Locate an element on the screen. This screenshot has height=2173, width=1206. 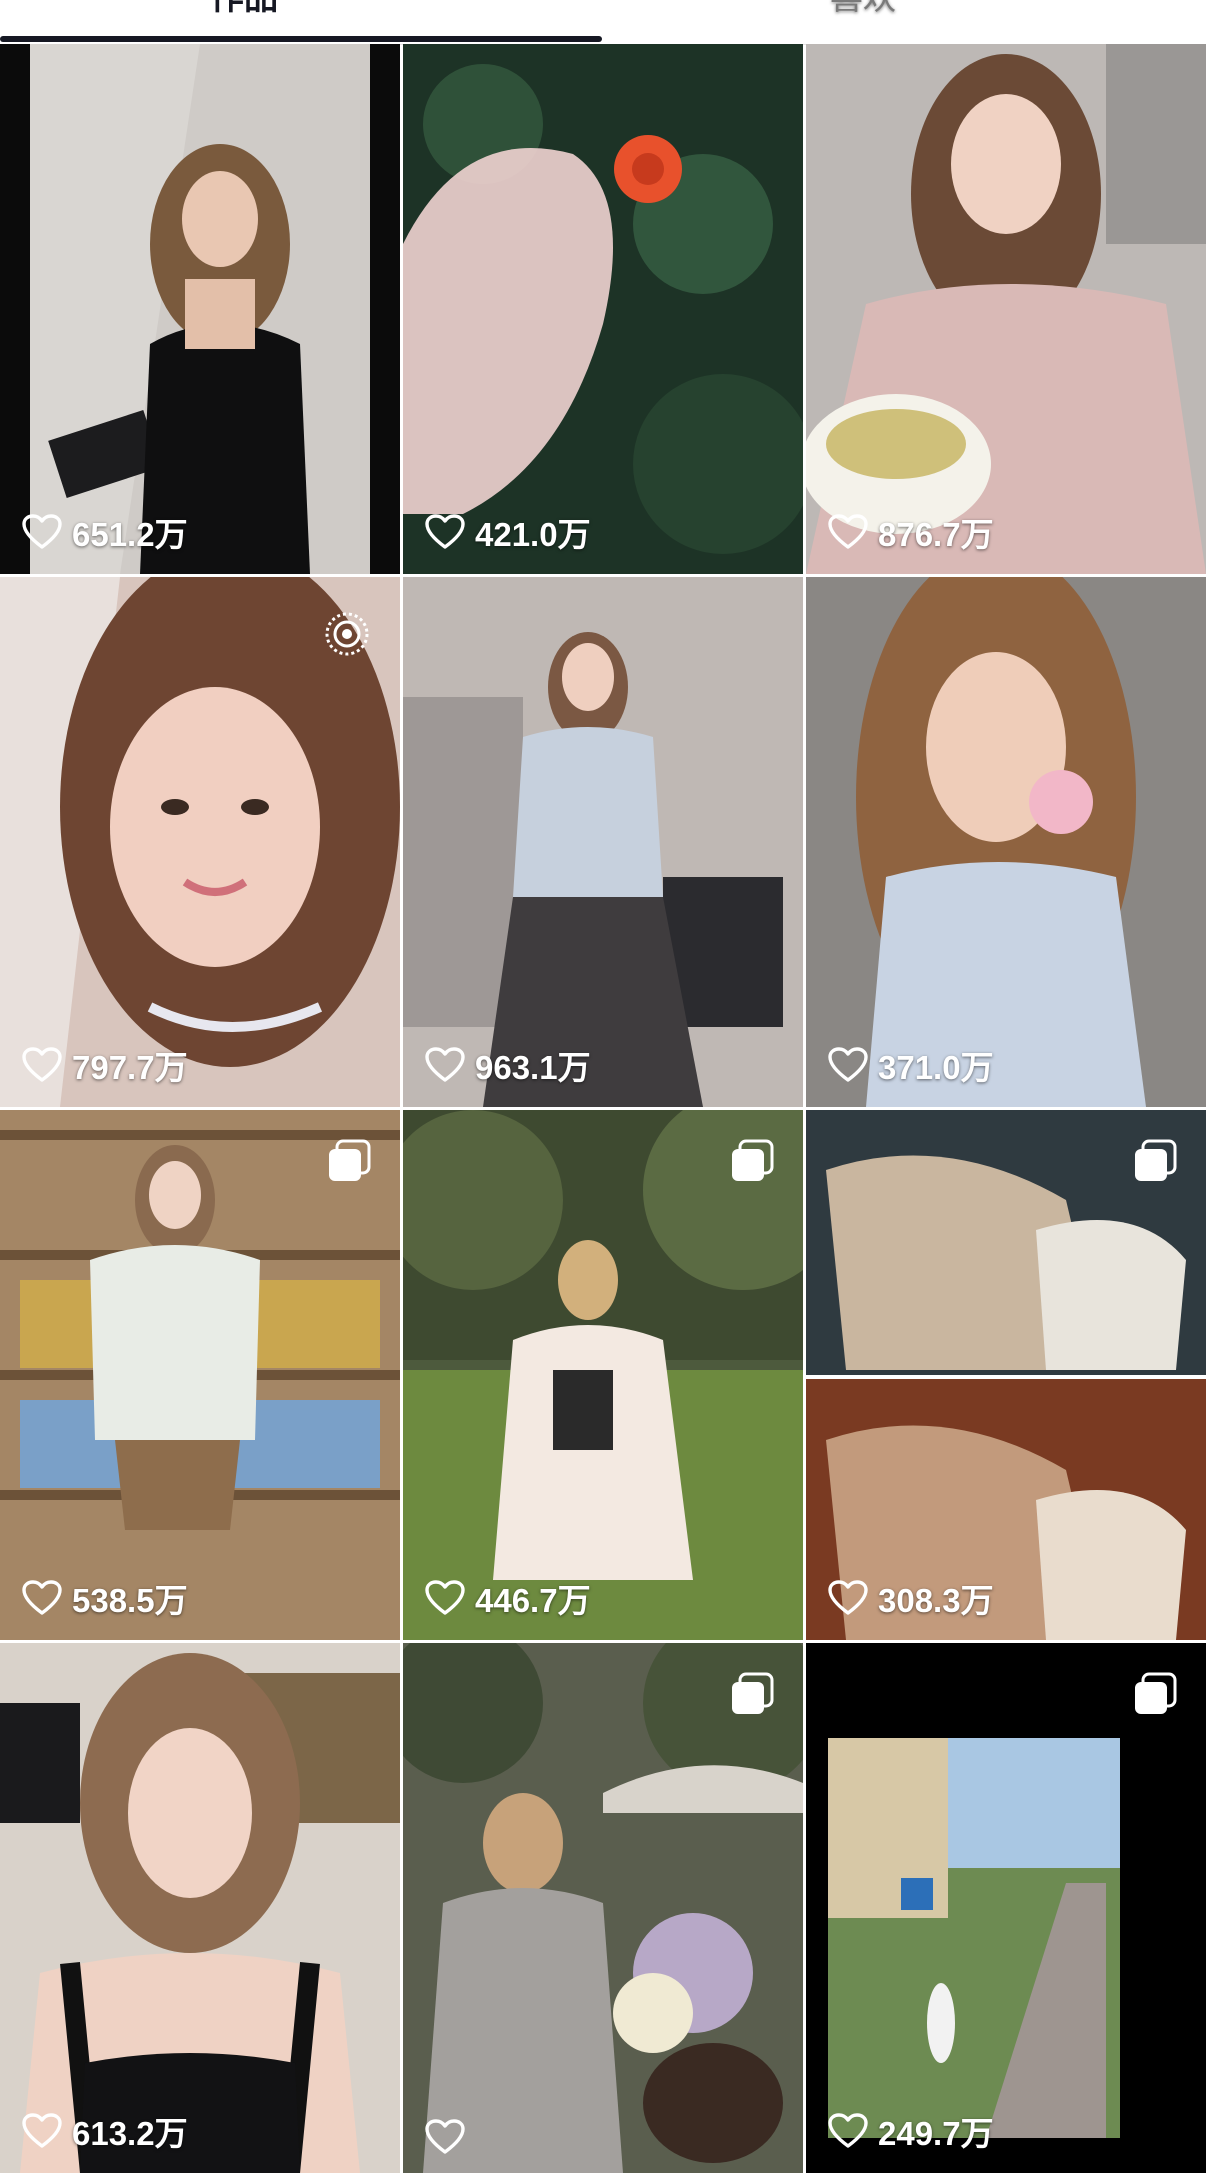
video-card: 371.0万 is located at coordinates (1006, 842).